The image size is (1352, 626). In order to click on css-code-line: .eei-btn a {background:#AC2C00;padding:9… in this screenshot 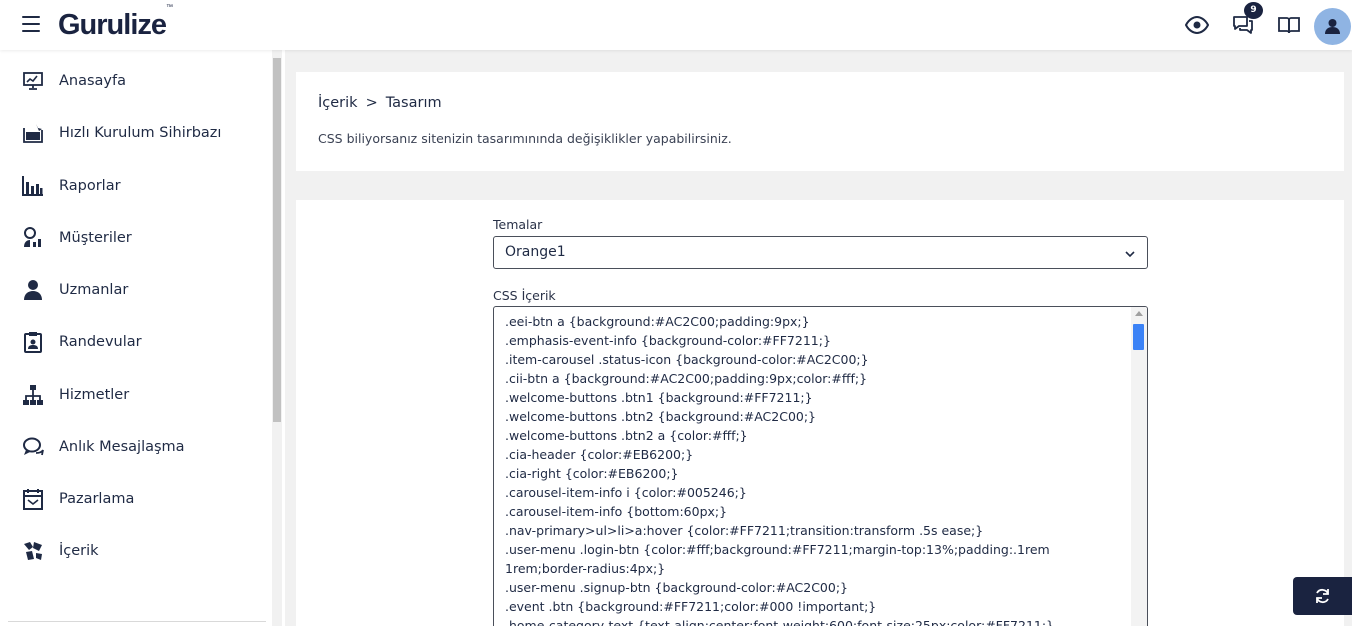, I will do `click(657, 321)`.